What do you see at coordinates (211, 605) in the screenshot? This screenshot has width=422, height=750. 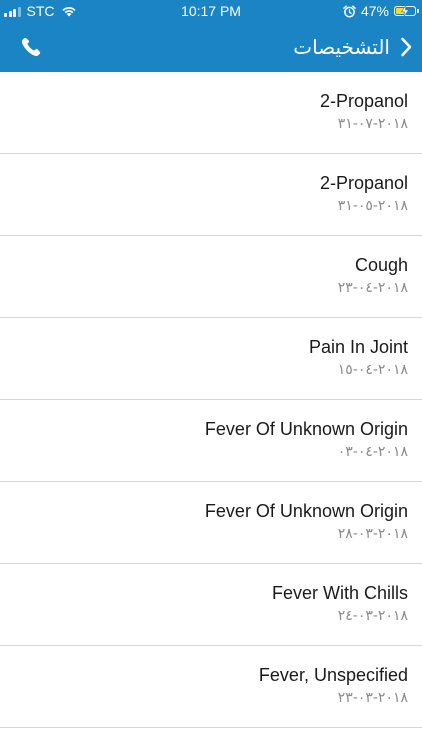 I see `diagnosis-row: Fever With Chills ٢٠١٨-٠٣-٢٤` at bounding box center [211, 605].